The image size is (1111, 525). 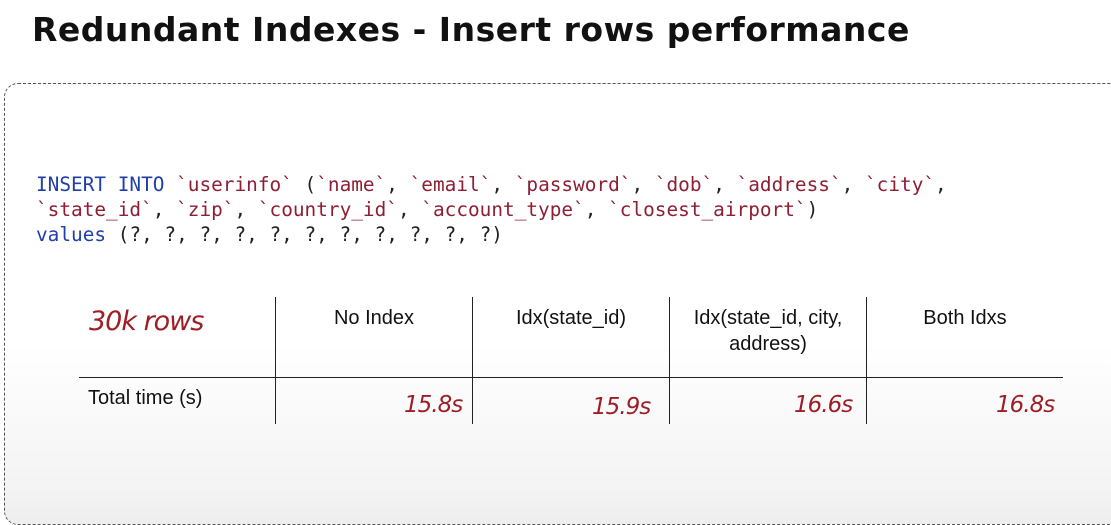 I want to click on table-divider-v3, so click(x=669, y=360).